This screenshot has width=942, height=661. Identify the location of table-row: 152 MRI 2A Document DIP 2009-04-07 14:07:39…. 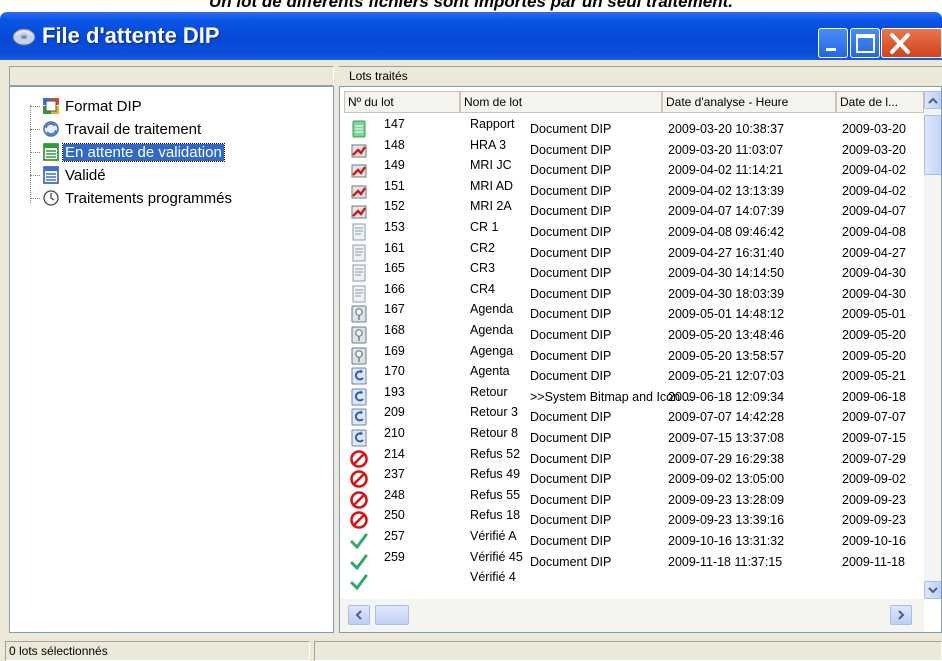
(633, 210).